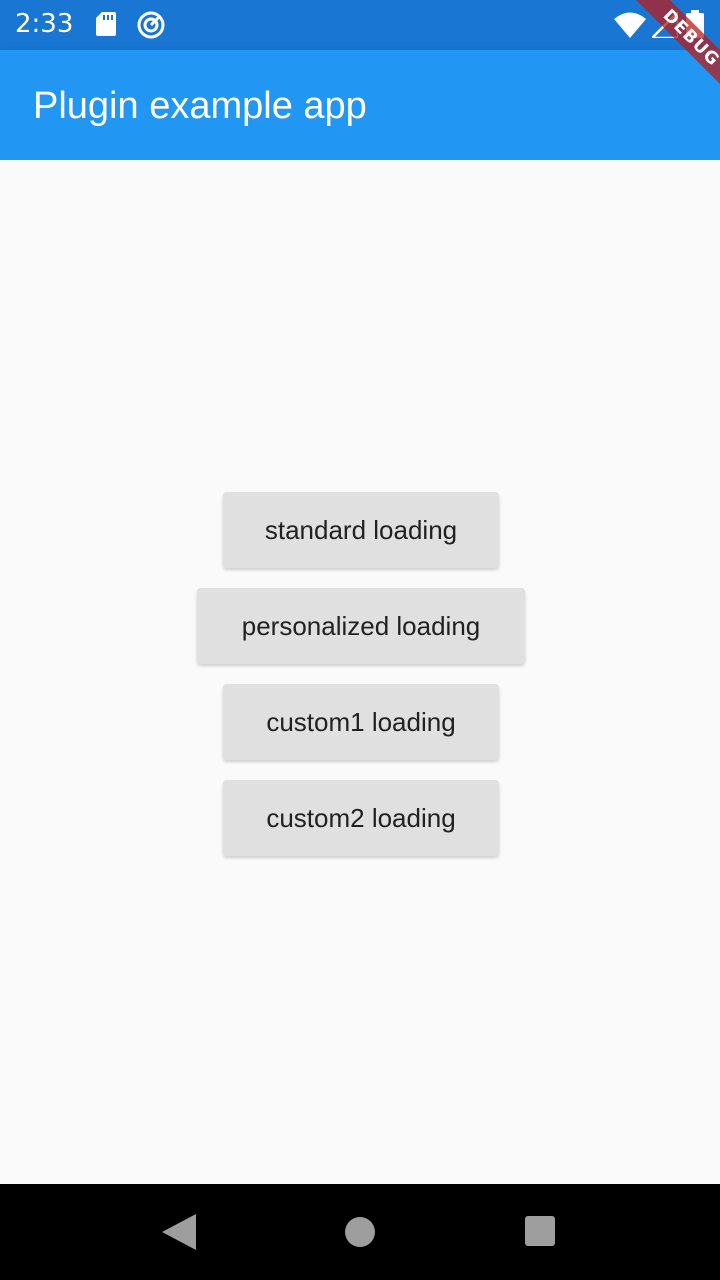  Describe the element at coordinates (106, 24) in the screenshot. I see `sd-card-icon` at that location.